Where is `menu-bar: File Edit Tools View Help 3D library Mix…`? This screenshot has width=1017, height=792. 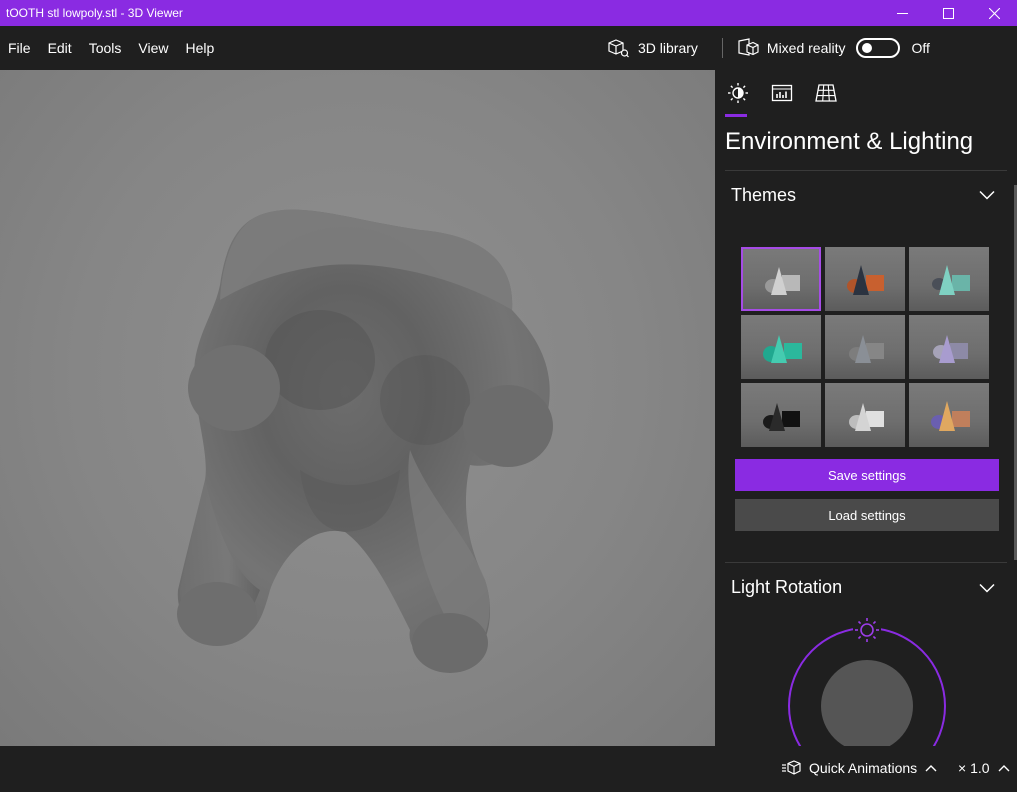
menu-bar: File Edit Tools View Help 3D library Mix… is located at coordinates (508, 48).